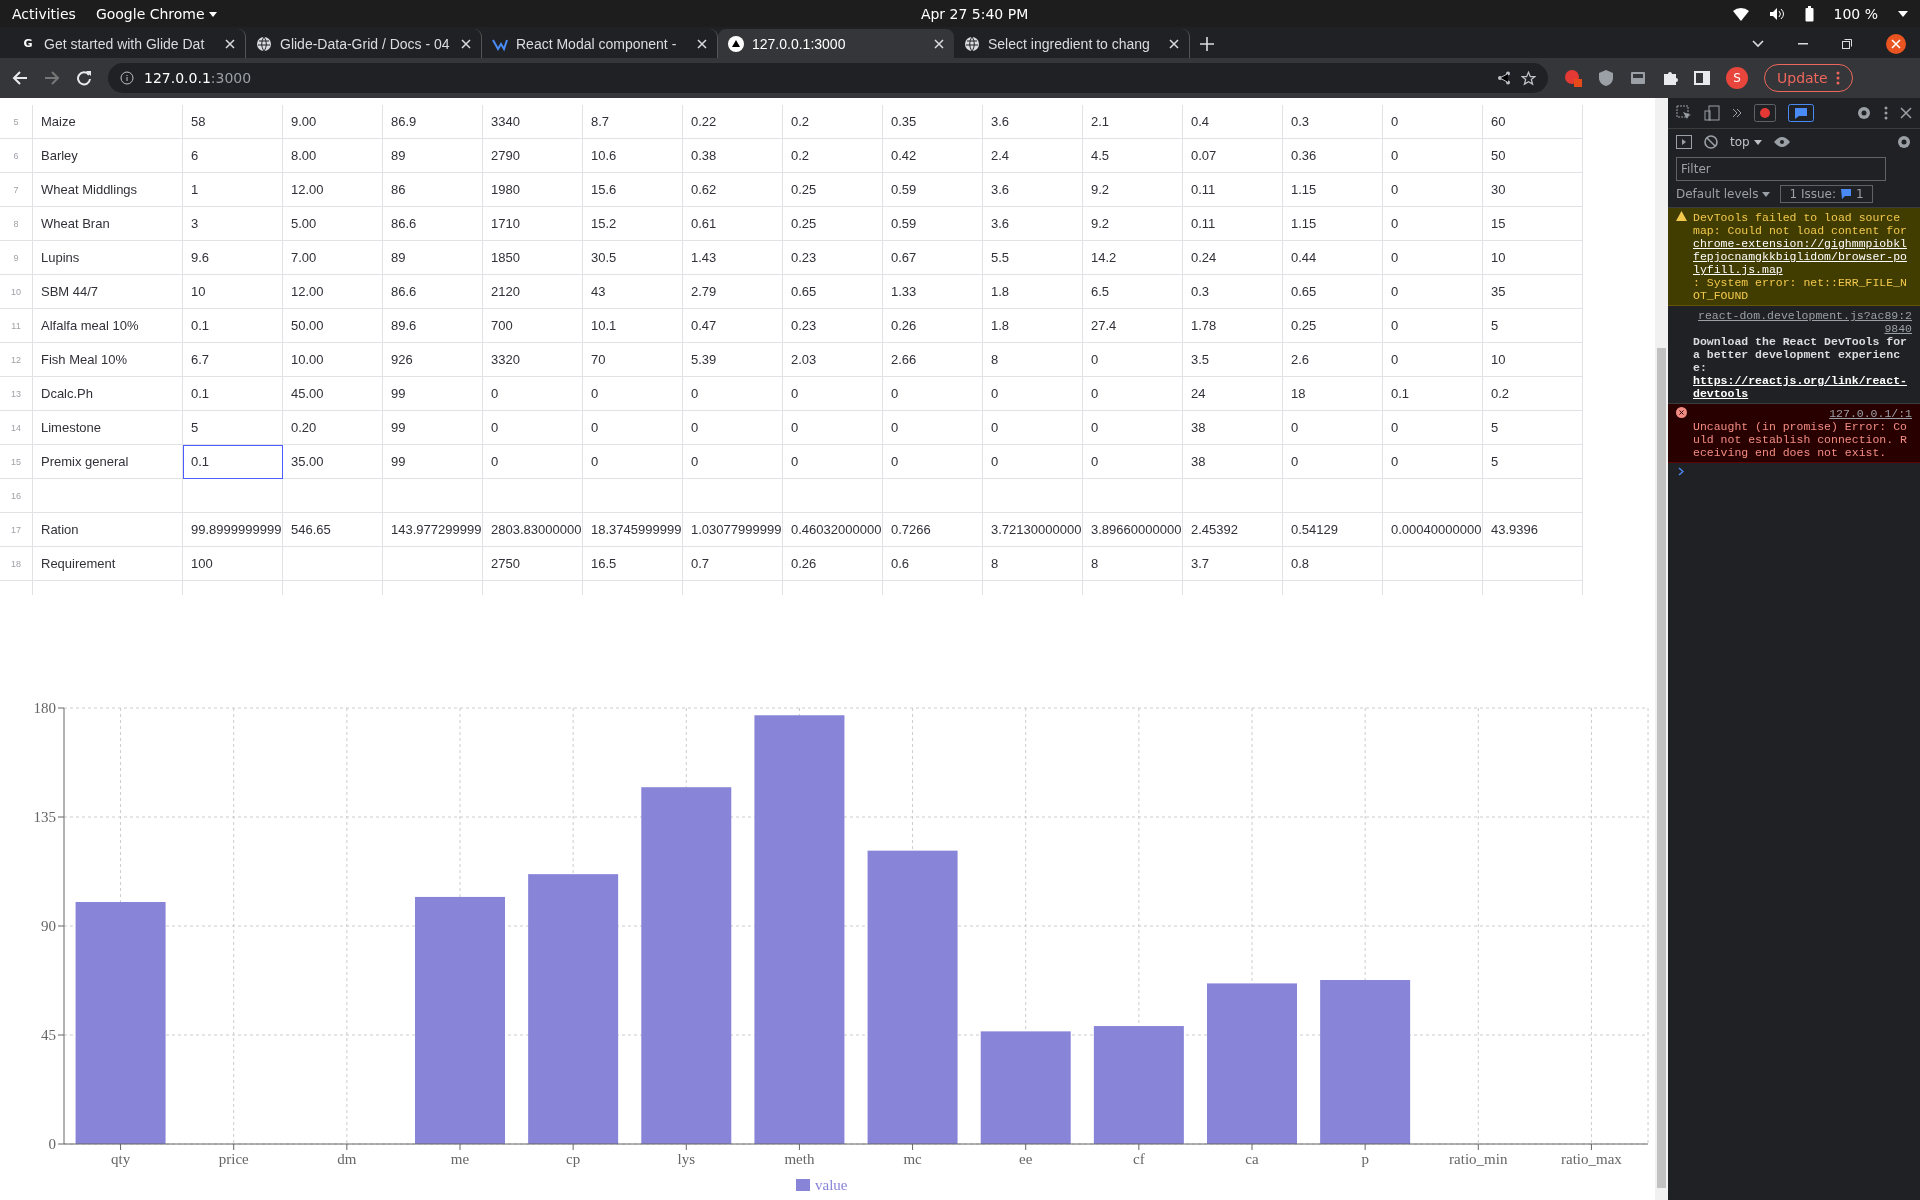  What do you see at coordinates (1904, 142) in the screenshot?
I see `settings-icon` at bounding box center [1904, 142].